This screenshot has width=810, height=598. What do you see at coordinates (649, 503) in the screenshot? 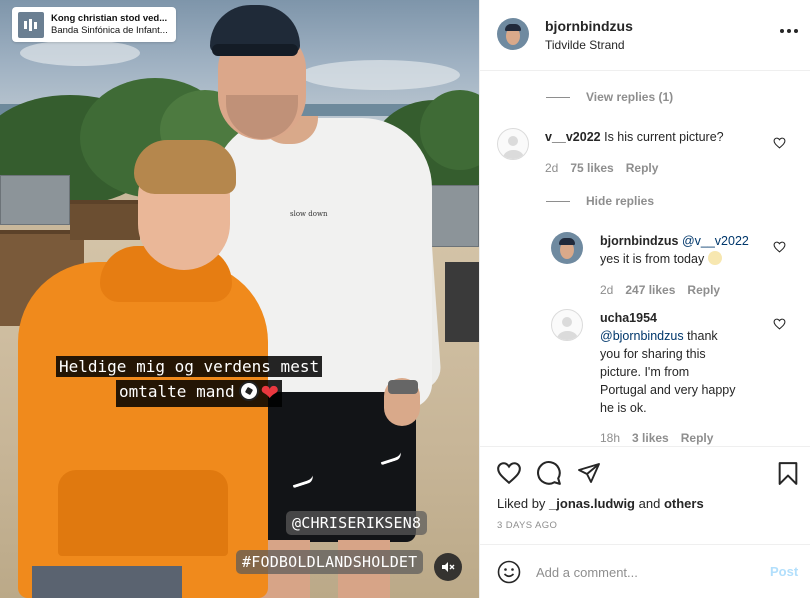
I see `liked-by-and: and` at bounding box center [649, 503].